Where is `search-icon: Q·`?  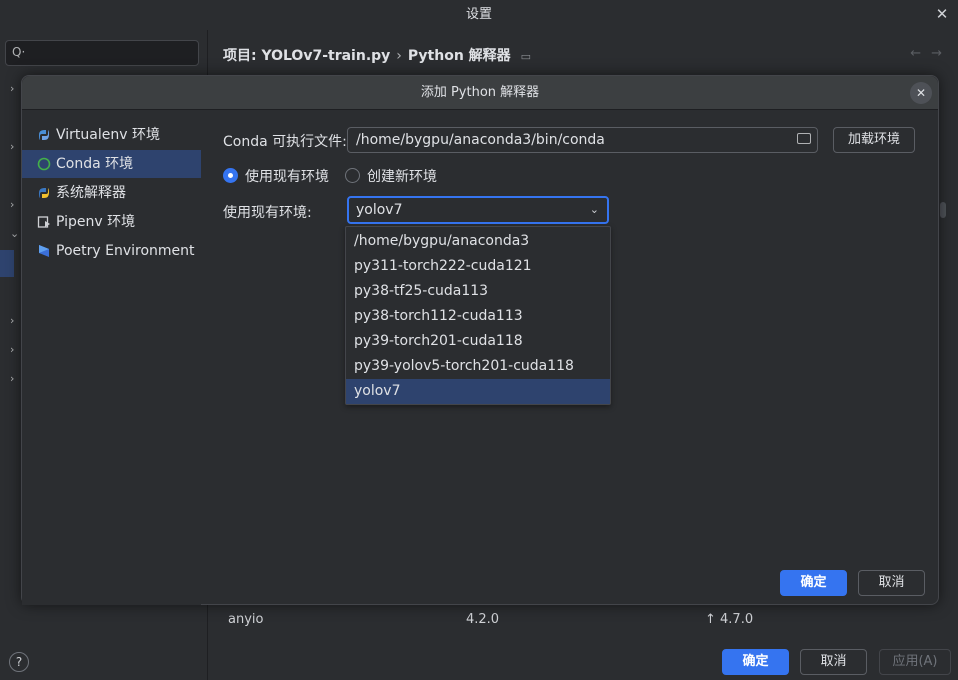
search-icon: Q· is located at coordinates (19, 52).